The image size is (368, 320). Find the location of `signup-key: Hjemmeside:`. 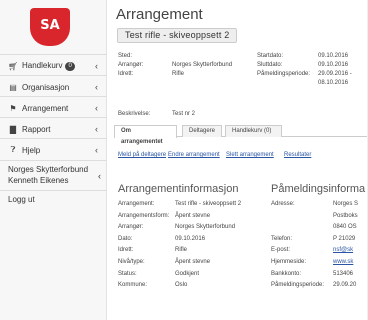

signup-key: Hjemmeside: is located at coordinates (289, 261).